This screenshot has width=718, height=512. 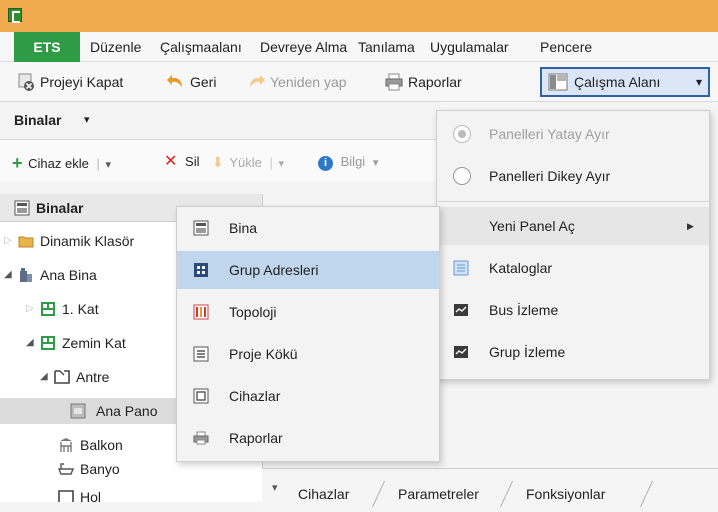 I want to click on menu-item-bus-monitor: Bus İzleme, so click(x=573, y=310).